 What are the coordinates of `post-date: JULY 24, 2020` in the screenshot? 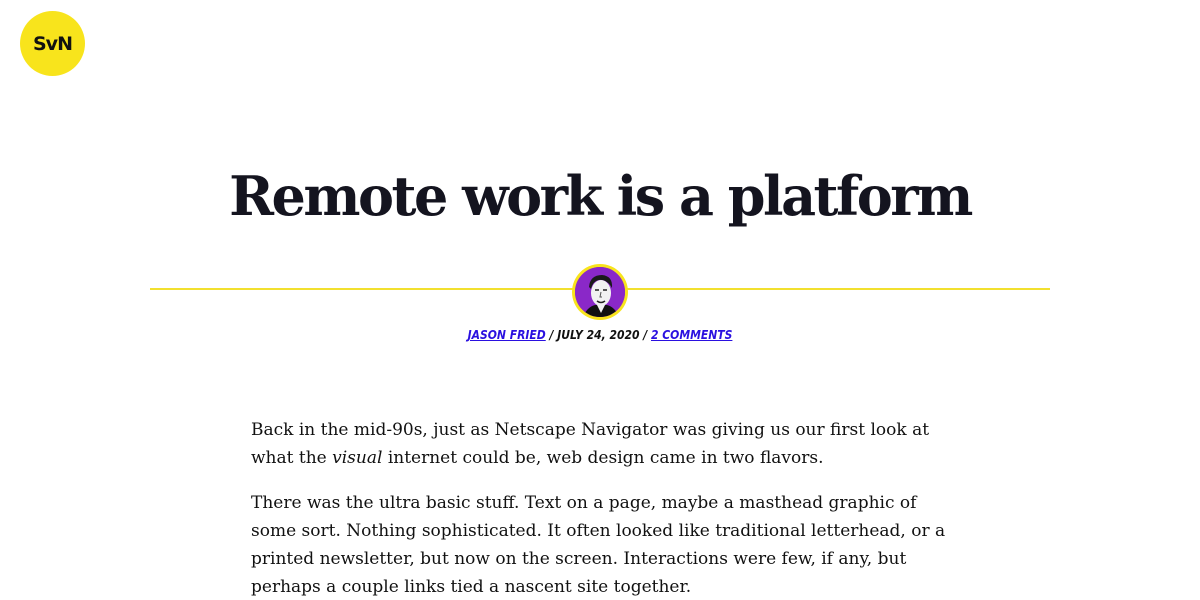 It's located at (598, 335).